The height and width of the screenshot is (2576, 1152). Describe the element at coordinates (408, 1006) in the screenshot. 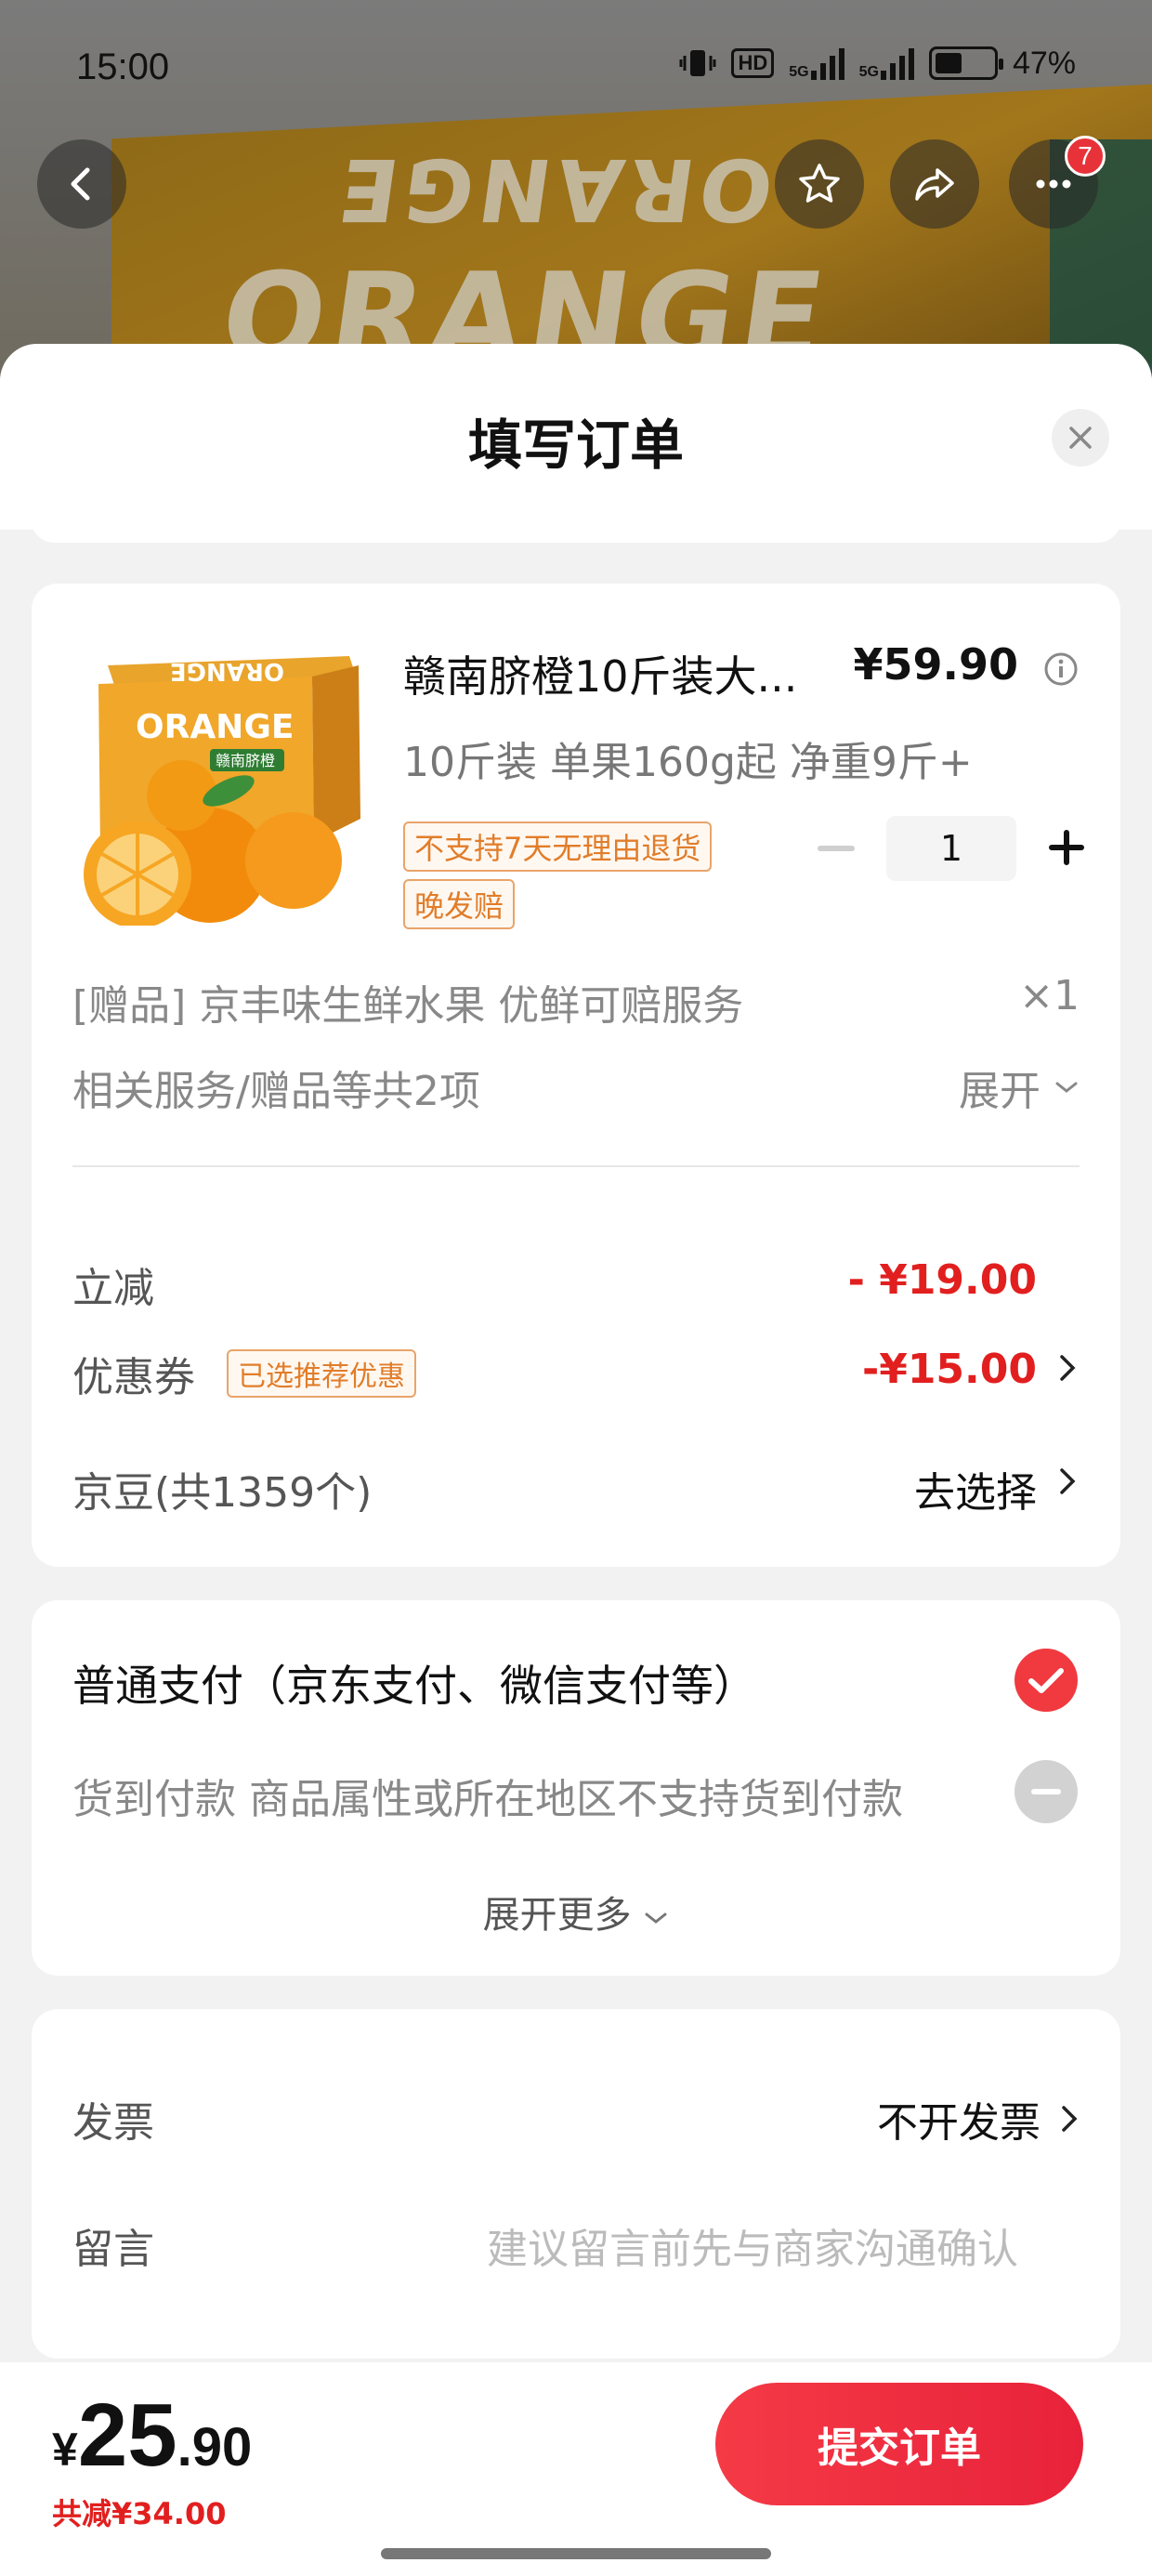

I see `gift-item: [赠品] 京丰味生鲜水果 优鲜可赔服务` at that location.